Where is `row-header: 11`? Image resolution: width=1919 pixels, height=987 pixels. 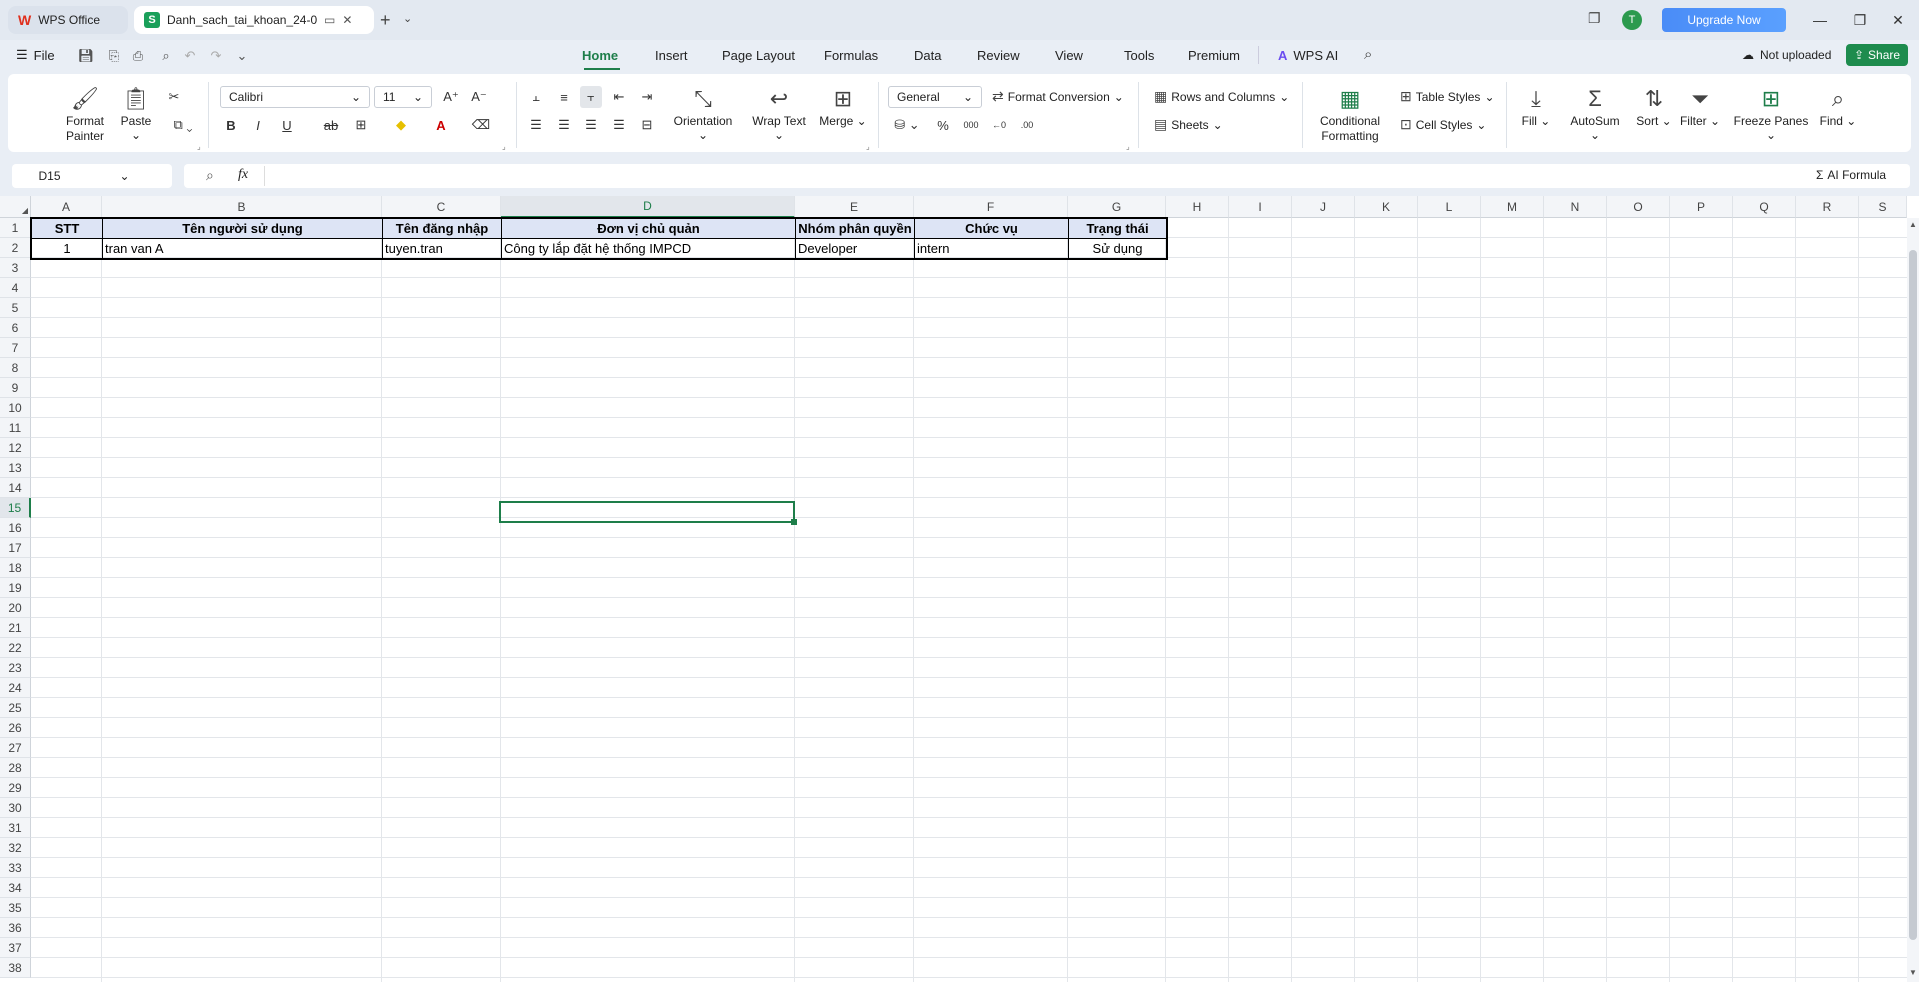 row-header: 11 is located at coordinates (15, 428).